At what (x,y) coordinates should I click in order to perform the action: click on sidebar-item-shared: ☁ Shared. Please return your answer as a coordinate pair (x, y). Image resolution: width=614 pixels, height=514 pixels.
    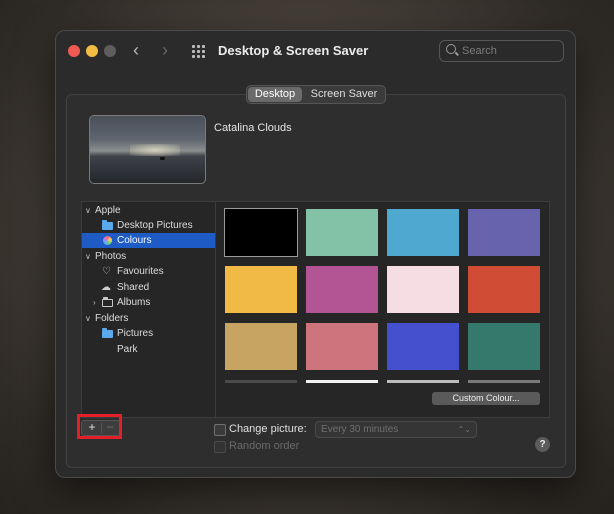
    Looking at the image, I should click on (148, 287).